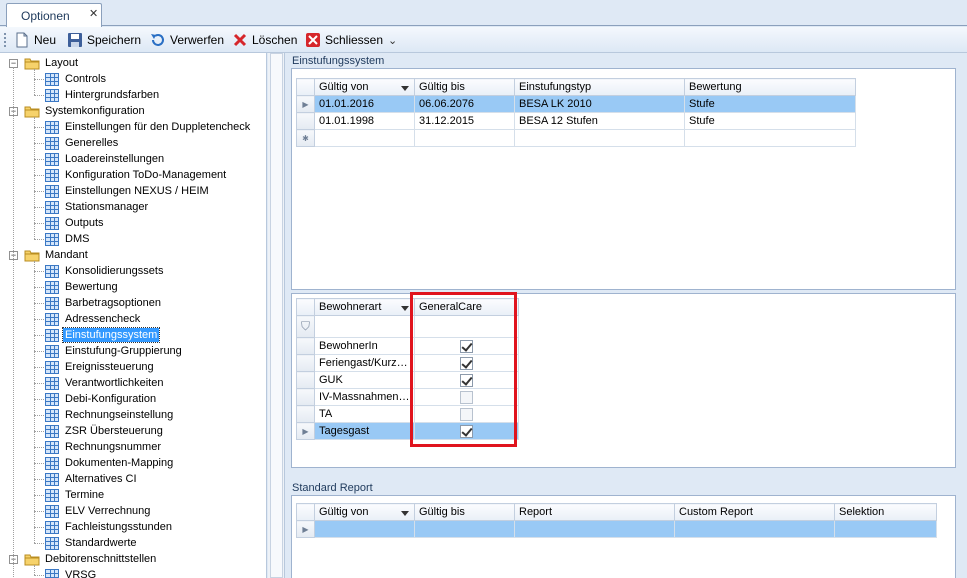  I want to click on tree-item: VRSG, so click(71, 572).